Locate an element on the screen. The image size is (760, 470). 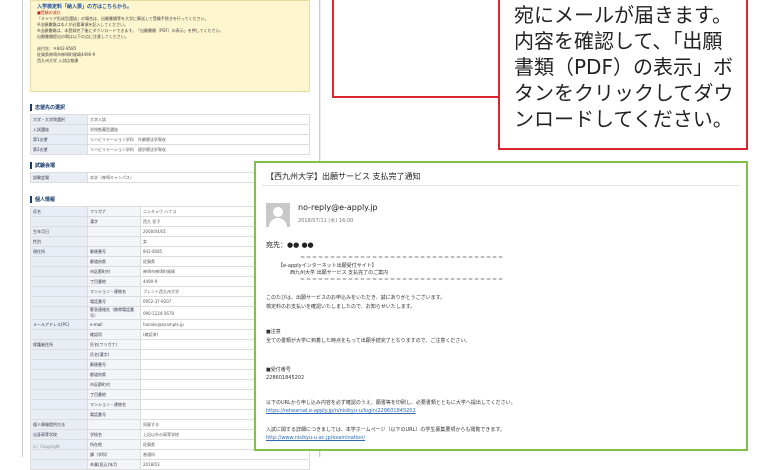
email-divider is located at coordinates (501, 185).